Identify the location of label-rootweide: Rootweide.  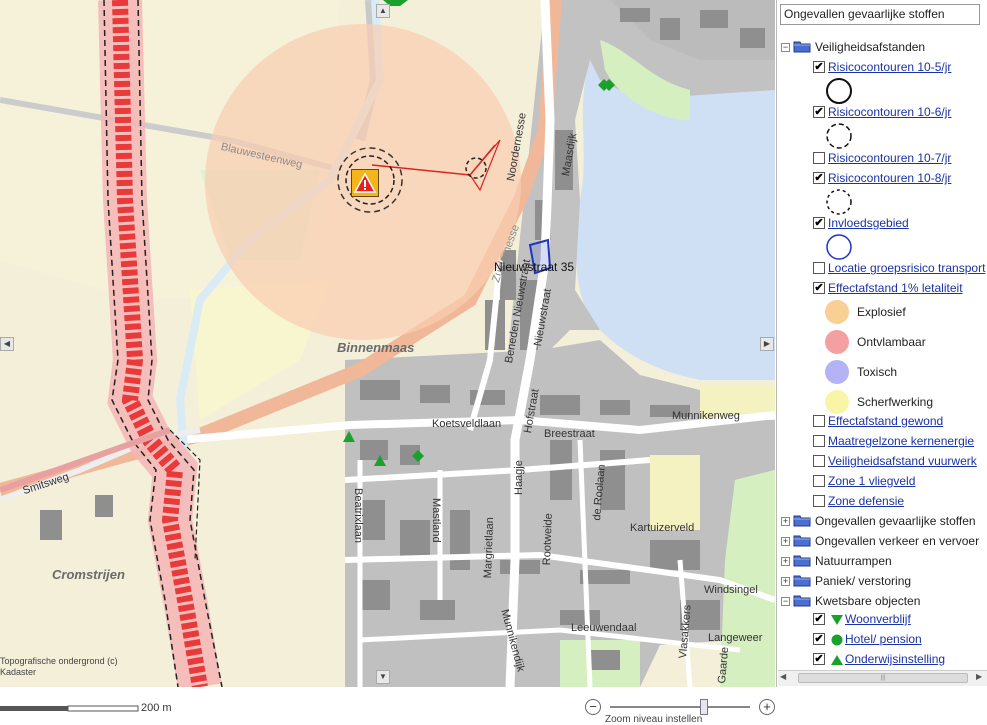
(548, 539).